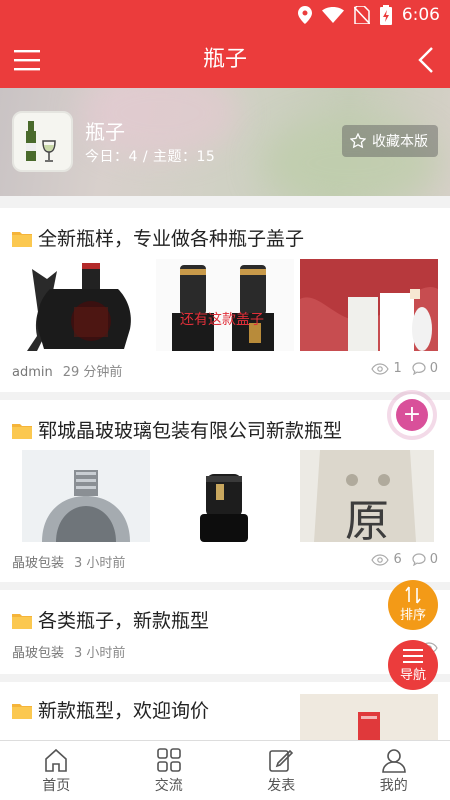 The width and height of the screenshot is (450, 800). What do you see at coordinates (304, 15) in the screenshot?
I see `location-icon` at bounding box center [304, 15].